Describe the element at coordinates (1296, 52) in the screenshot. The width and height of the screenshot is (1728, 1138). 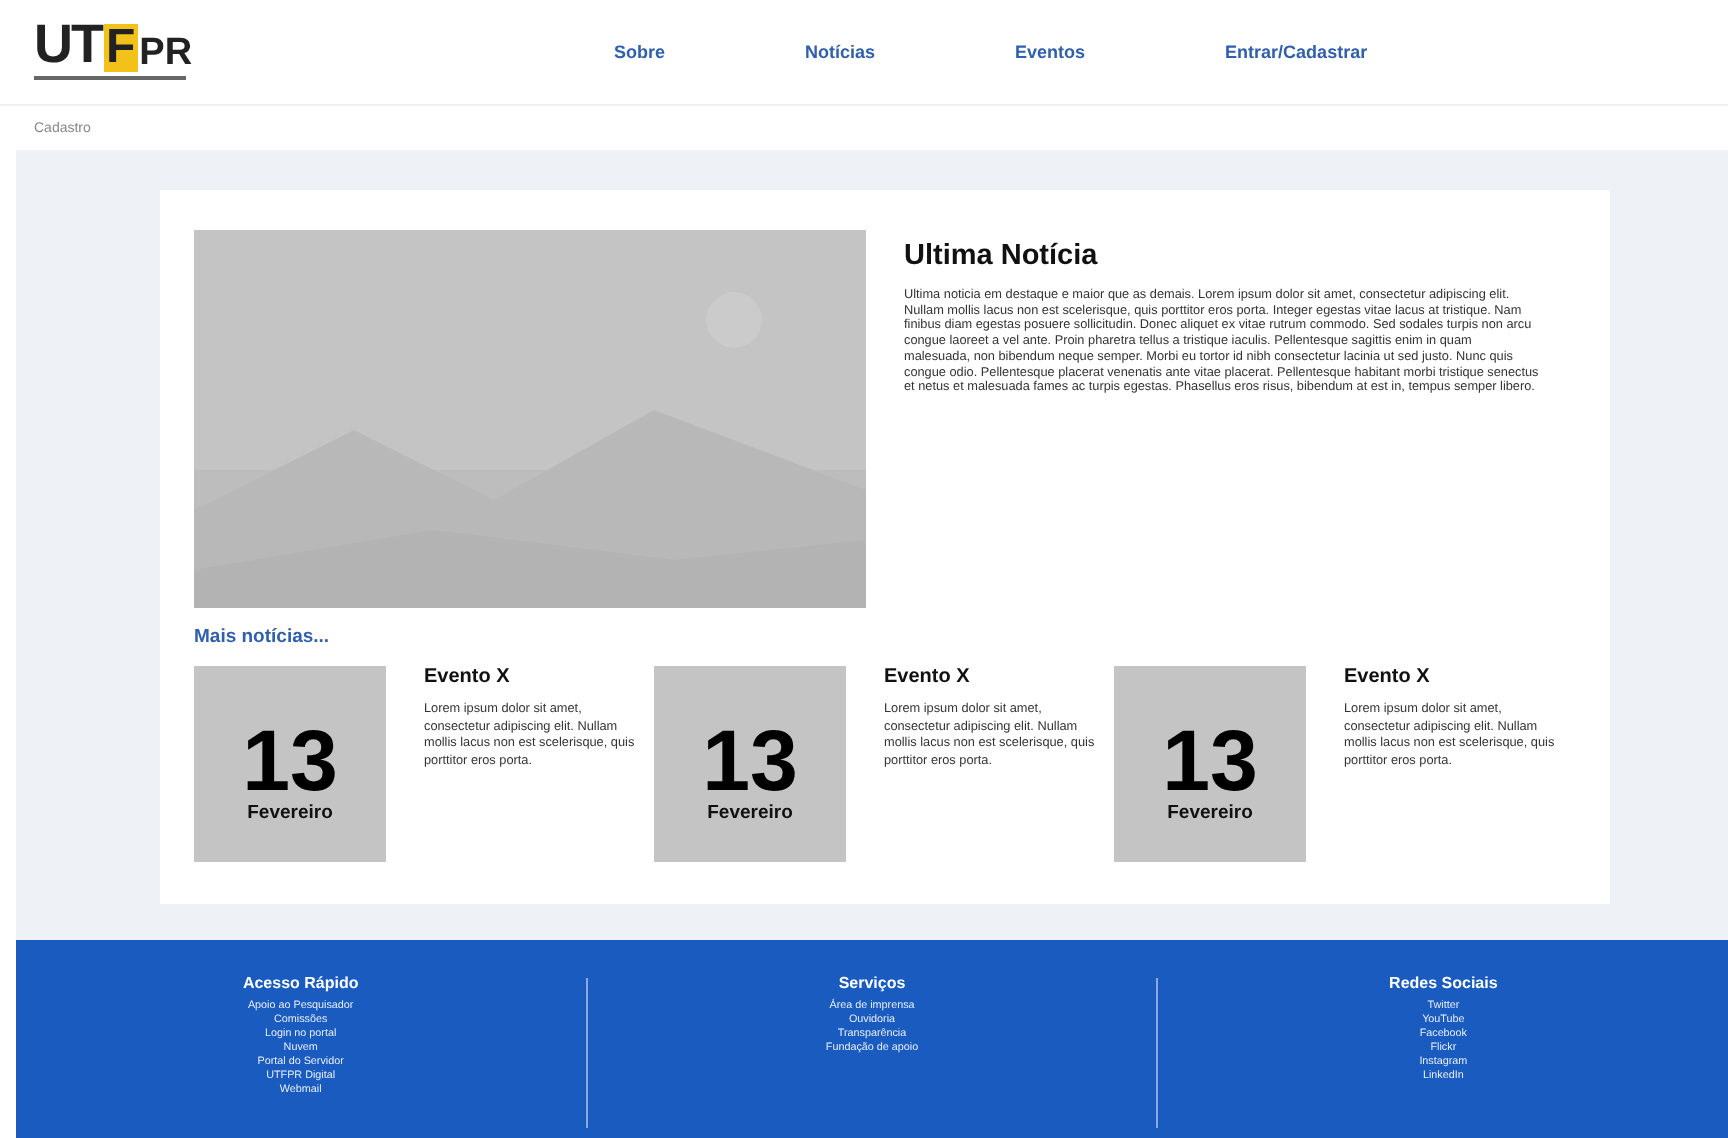
I see `nav-link: Entrar/Cadastrar` at that location.